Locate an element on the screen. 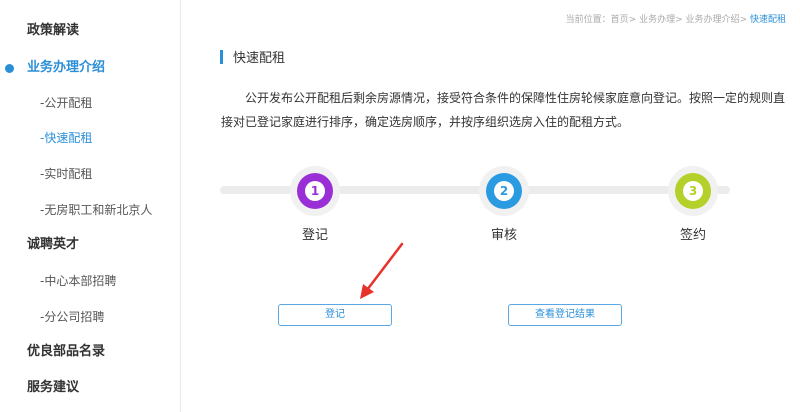 Image resolution: width=800 pixels, height=412 pixels. step-ring-3: 3 is located at coordinates (693, 191).